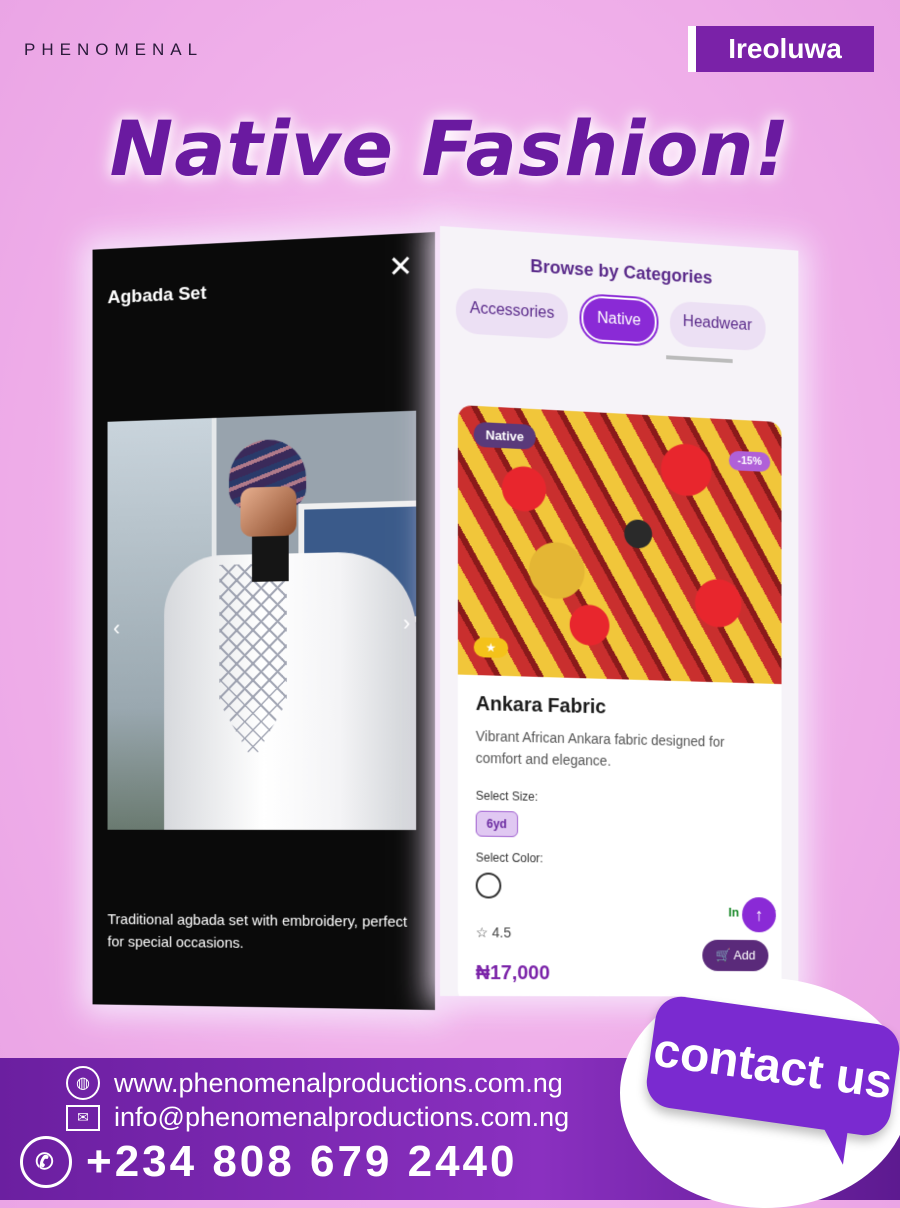 Image resolution: width=900 pixels, height=1208 pixels. What do you see at coordinates (750, 461) in the screenshot?
I see `discount-badge: -15%` at bounding box center [750, 461].